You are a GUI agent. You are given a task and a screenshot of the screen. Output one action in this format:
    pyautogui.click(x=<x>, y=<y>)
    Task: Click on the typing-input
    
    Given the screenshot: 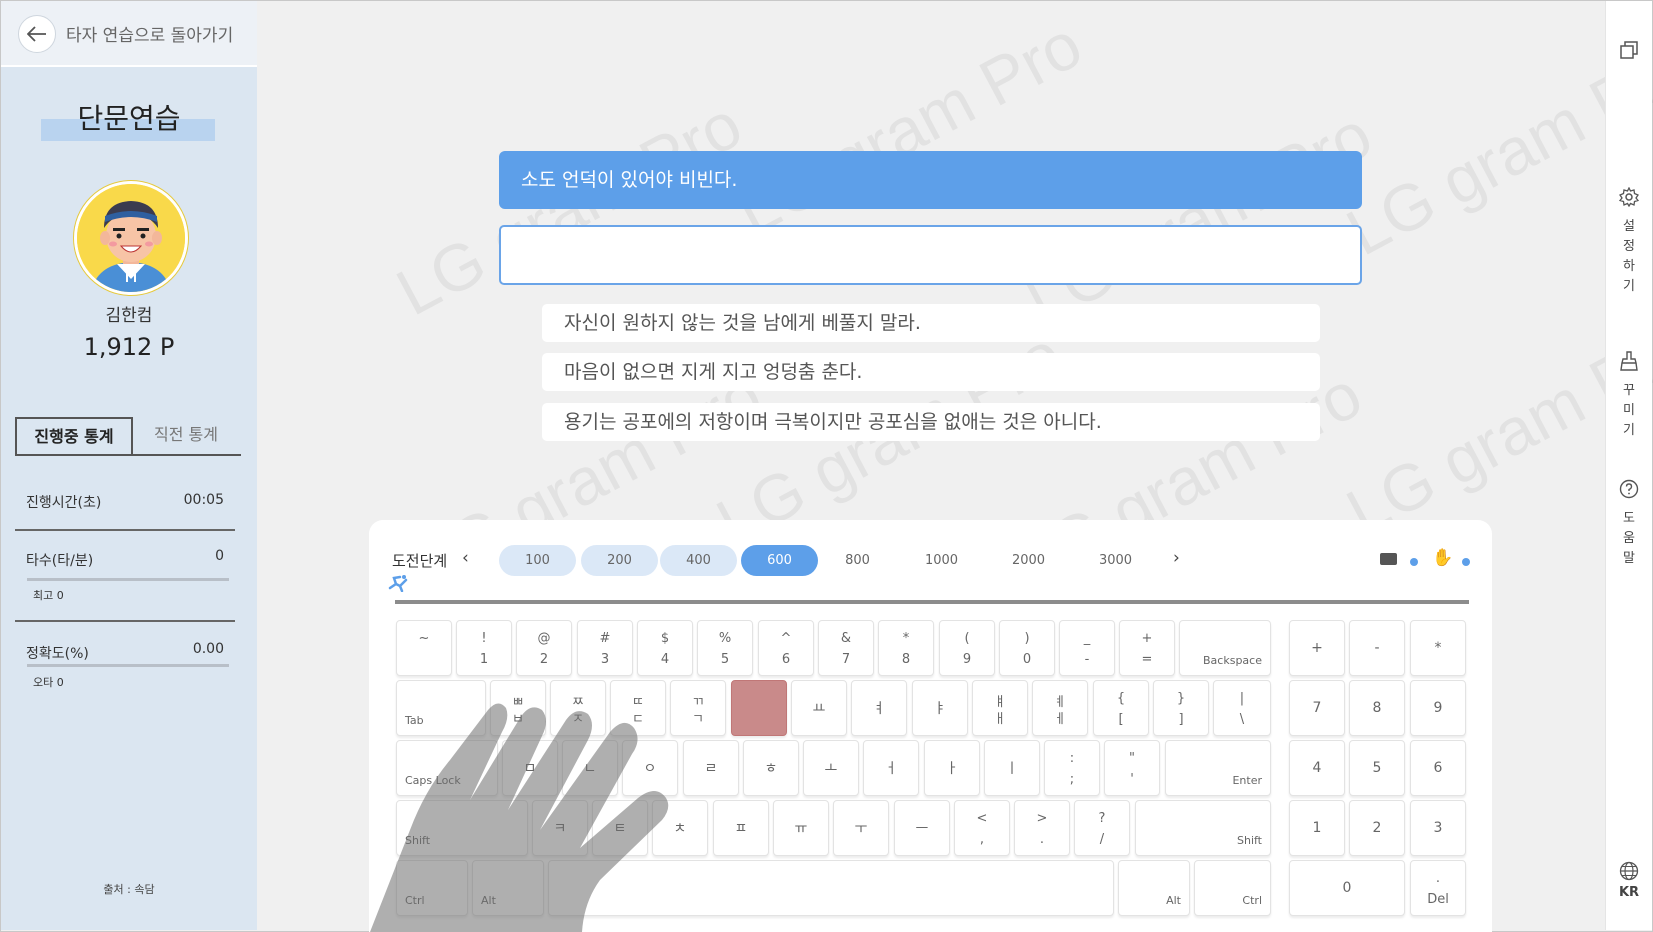 What is the action you would take?
    pyautogui.click(x=930, y=255)
    